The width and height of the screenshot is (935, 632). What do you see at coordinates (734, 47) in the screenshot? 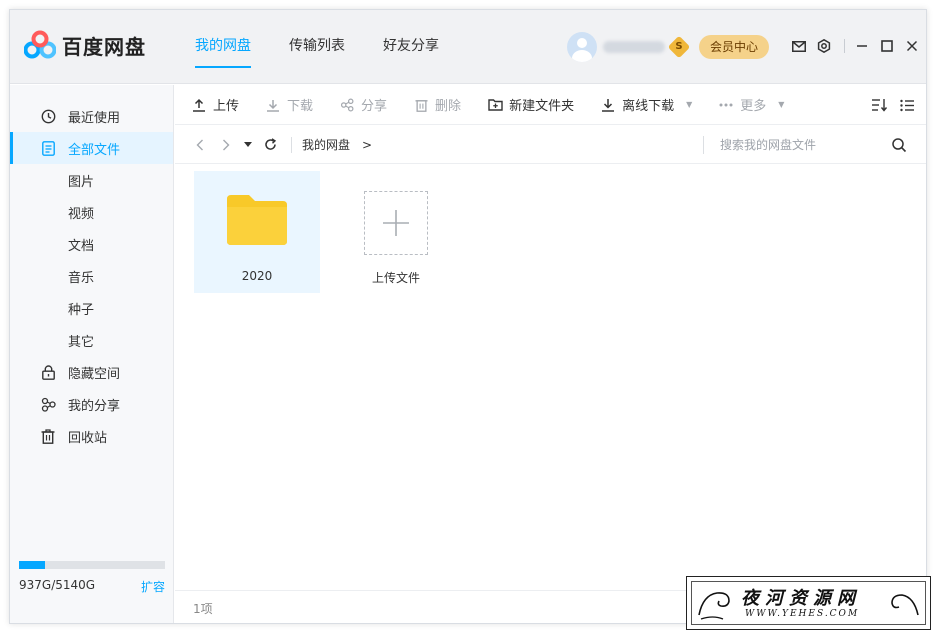
I see `member-center-button: 会员中心` at bounding box center [734, 47].